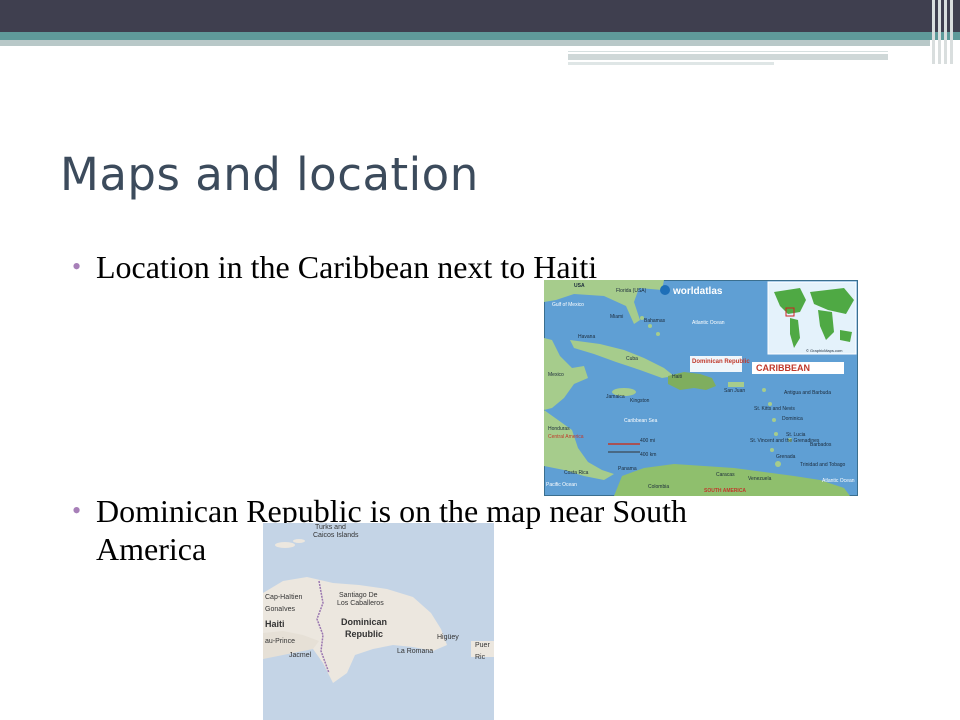 This screenshot has width=960, height=720. I want to click on map-label: © GraphicMaps.com, so click(824, 350).